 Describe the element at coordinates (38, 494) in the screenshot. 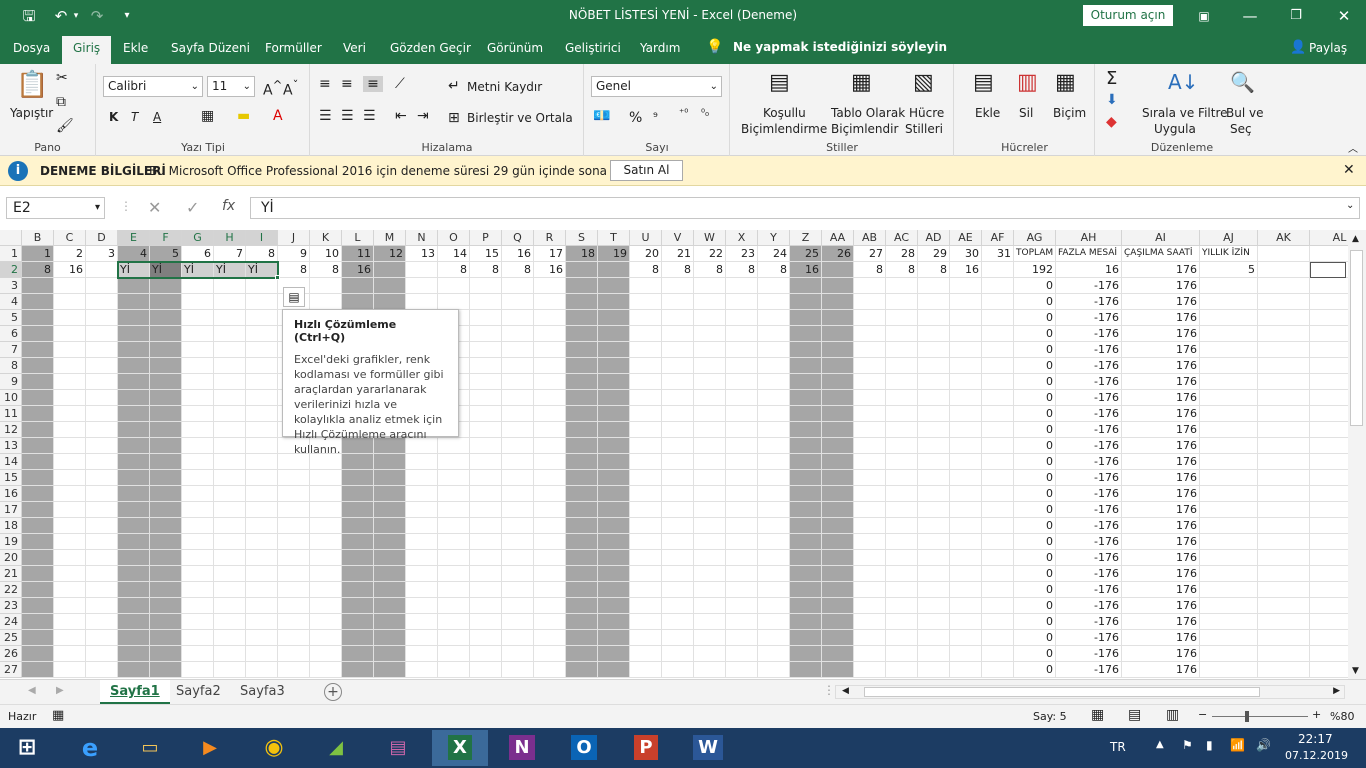

I see `cell-b16` at that location.